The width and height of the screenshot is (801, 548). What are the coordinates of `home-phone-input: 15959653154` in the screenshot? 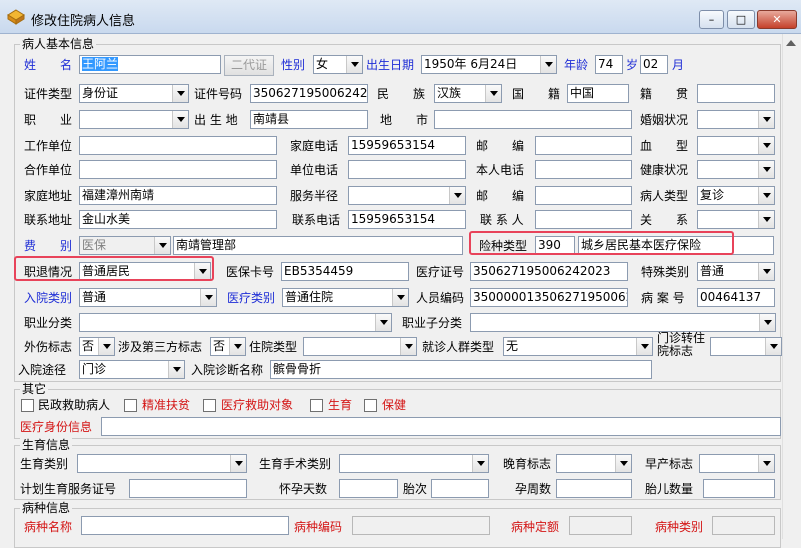 It's located at (407, 145).